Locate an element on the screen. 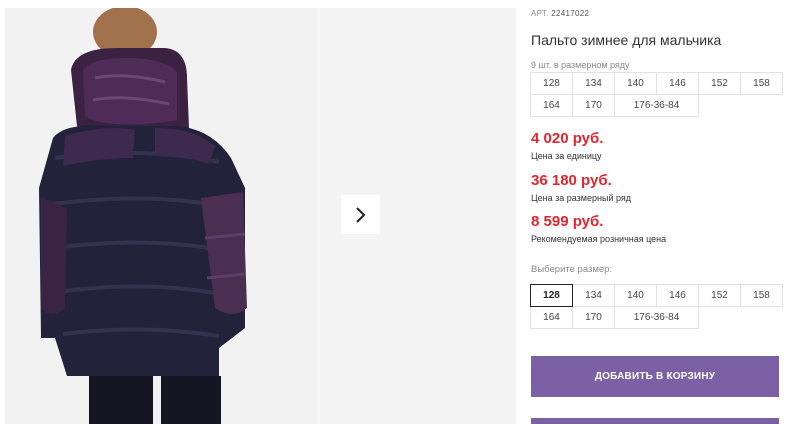 Image resolution: width=800 pixels, height=424 pixels. product-title: Пальто зимнее для мальчика is located at coordinates (626, 40).